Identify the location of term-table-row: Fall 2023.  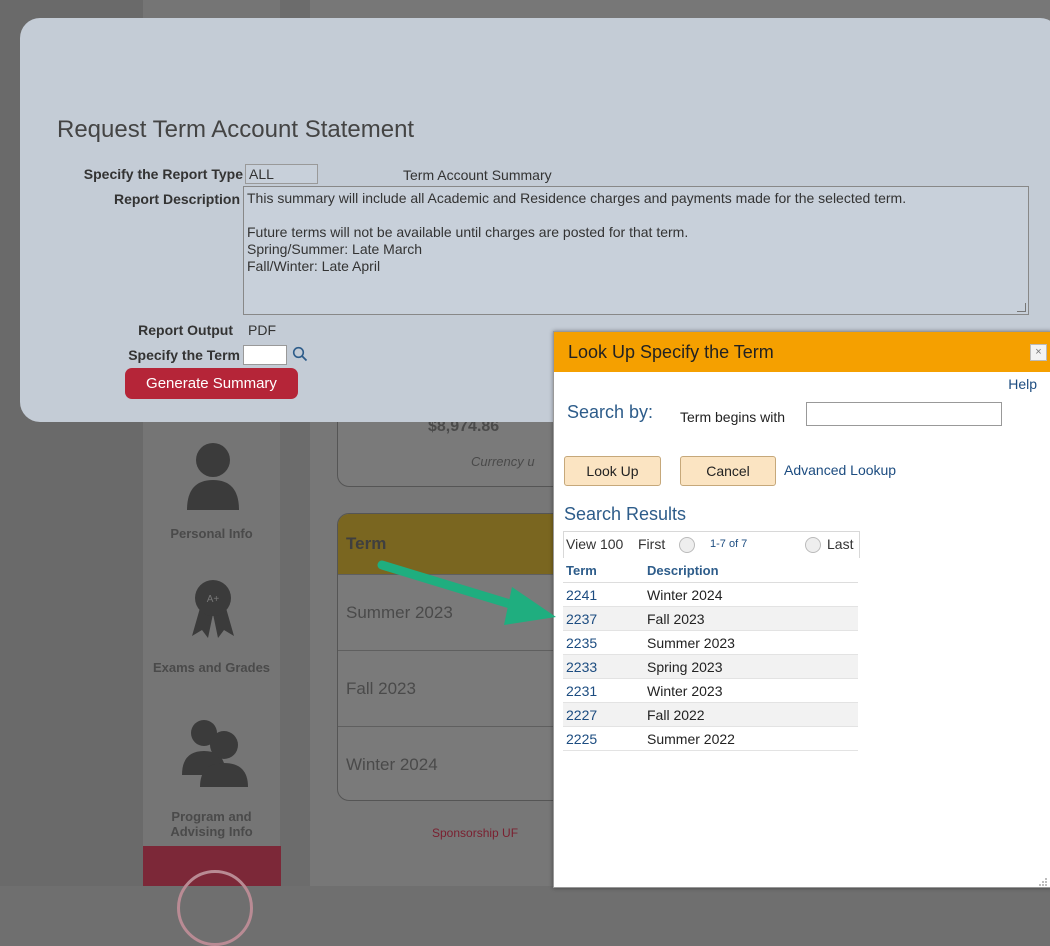
(458, 688).